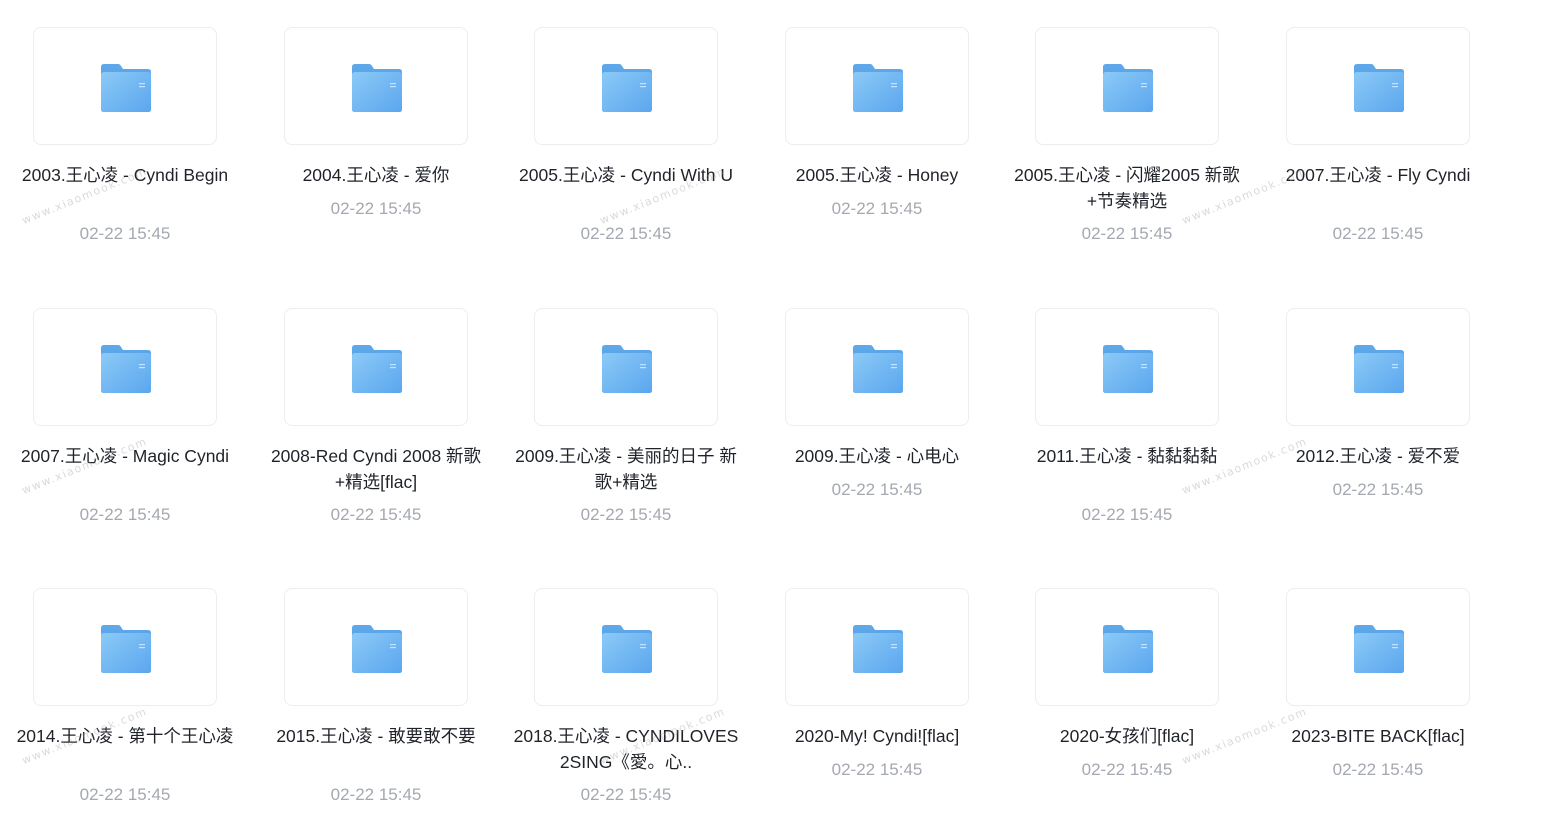 This screenshot has width=1554, height=831. Describe the element at coordinates (1378, 456) in the screenshot. I see `folder-name: 2012.王心凌 - 爱不爱` at that location.